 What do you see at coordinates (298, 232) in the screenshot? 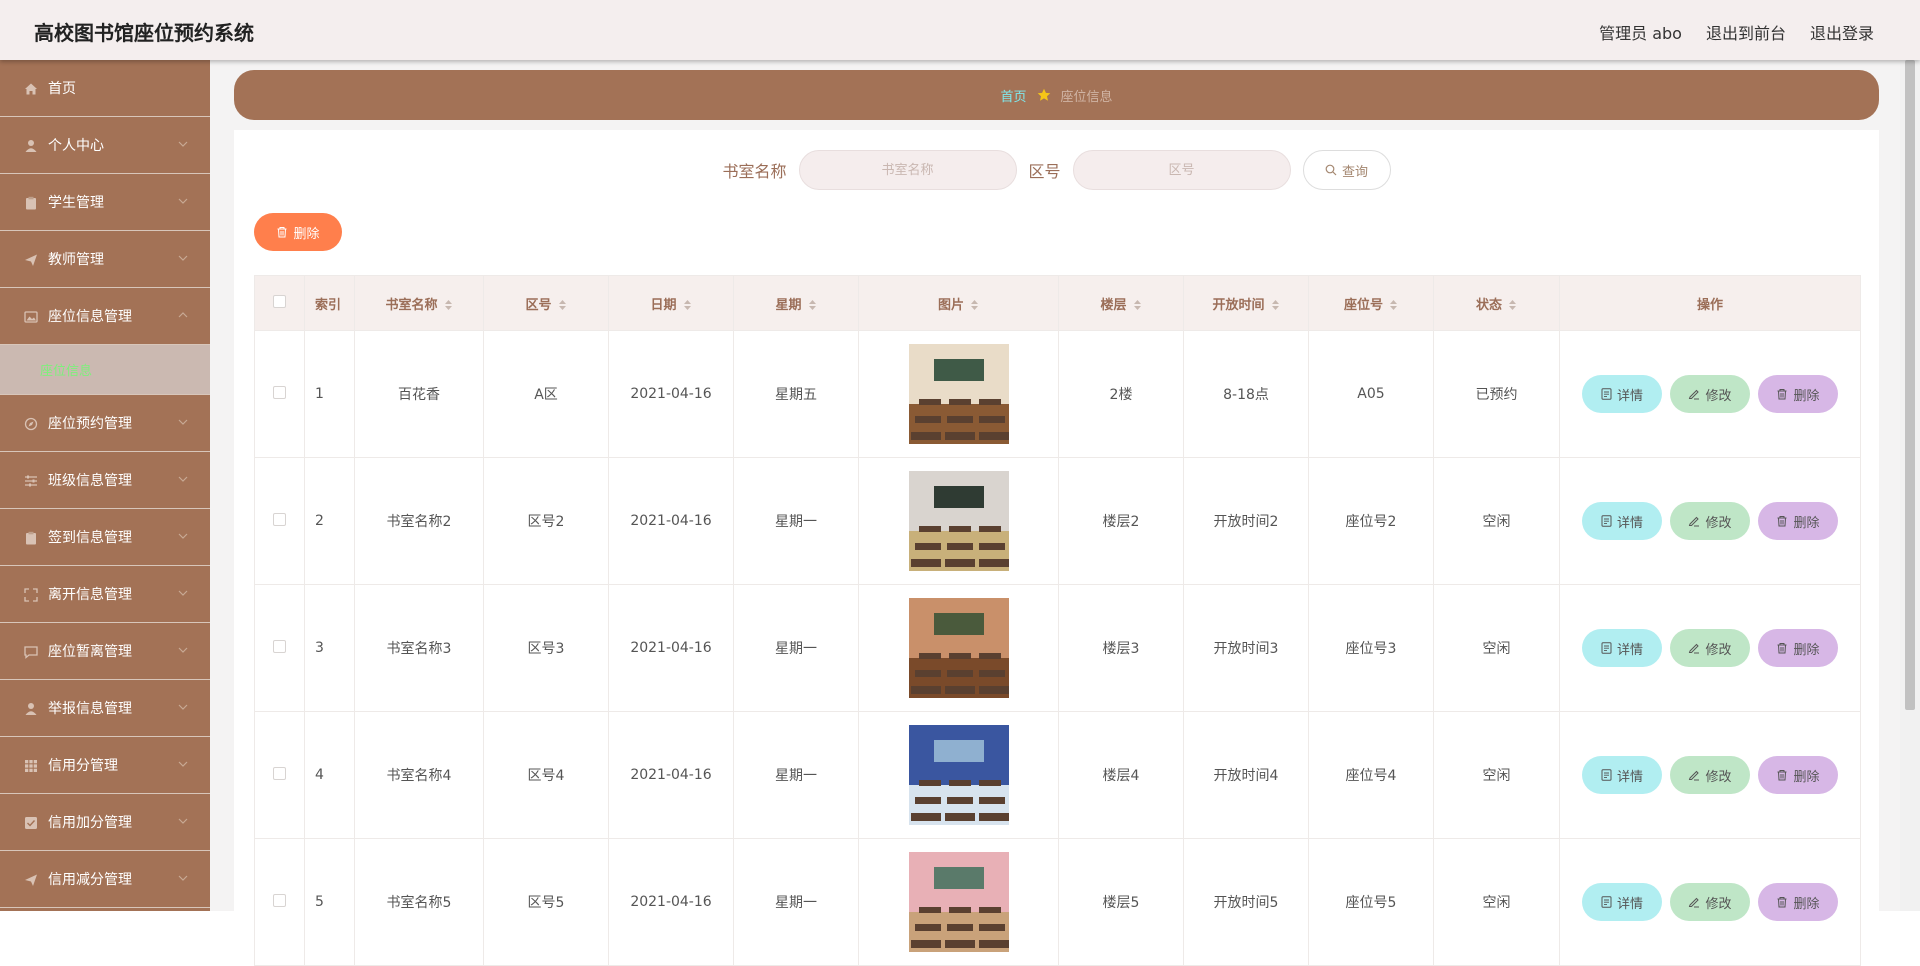
I see `batch-delete-button: 删除` at bounding box center [298, 232].